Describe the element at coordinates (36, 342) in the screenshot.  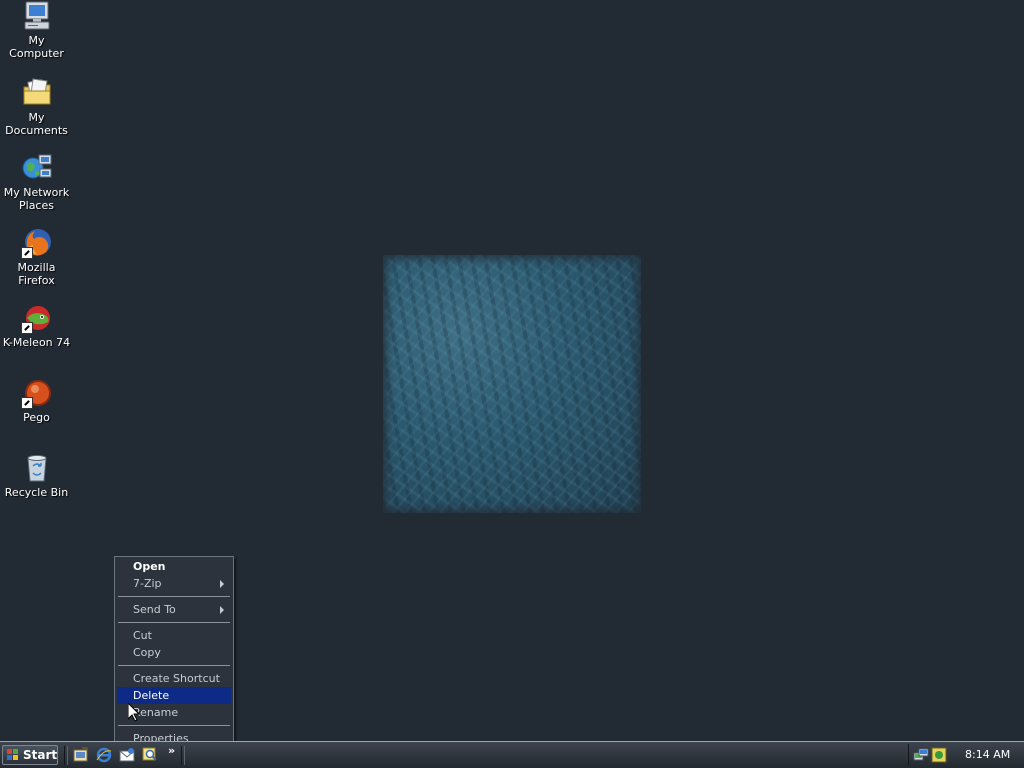
I see `desktop-icon-label: K-Meleon 74` at that location.